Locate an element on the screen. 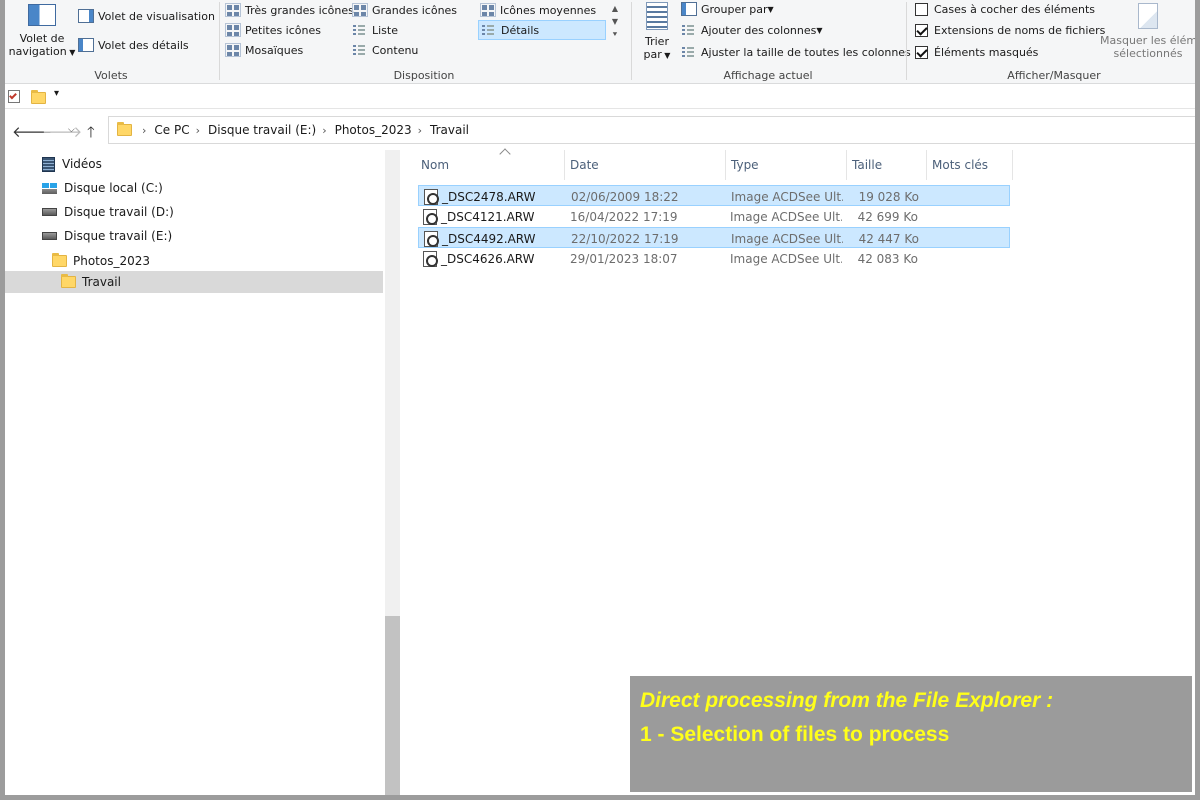 The image size is (1200, 800). fit-columns-button: Ajuster la taille de toutes les colonnes is located at coordinates (796, 52).